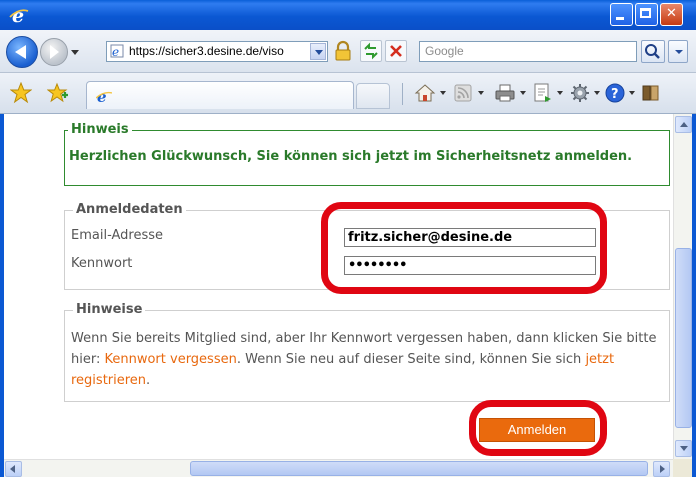 The image size is (696, 477). I want to click on forward-button, so click(54, 52).